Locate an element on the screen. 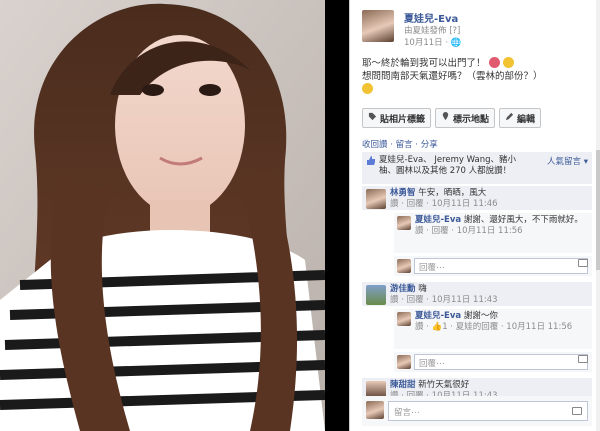  like-thumb-icon is located at coordinates (371, 160).